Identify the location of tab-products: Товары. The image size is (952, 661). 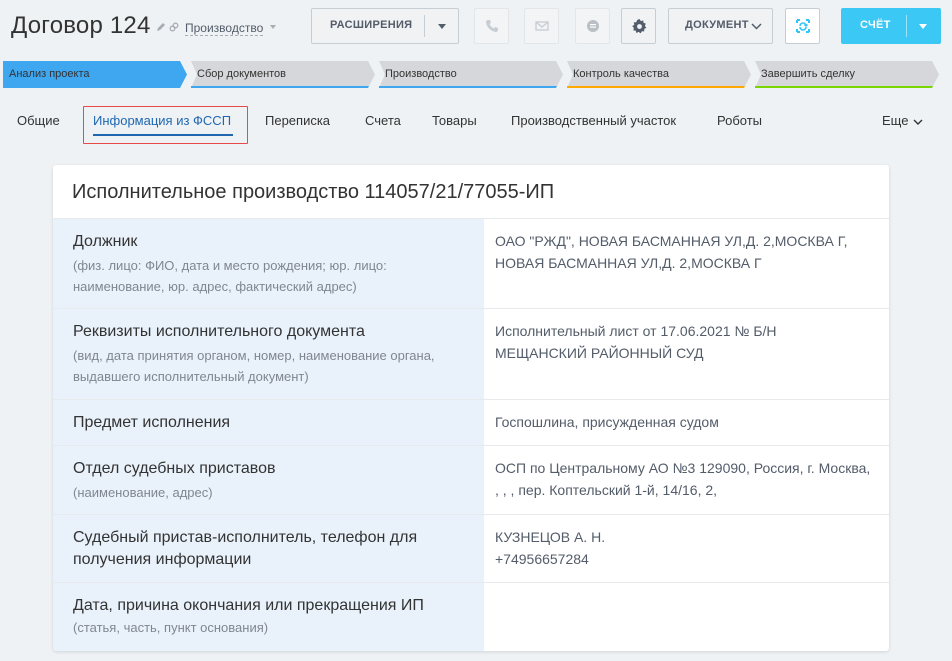
(454, 120).